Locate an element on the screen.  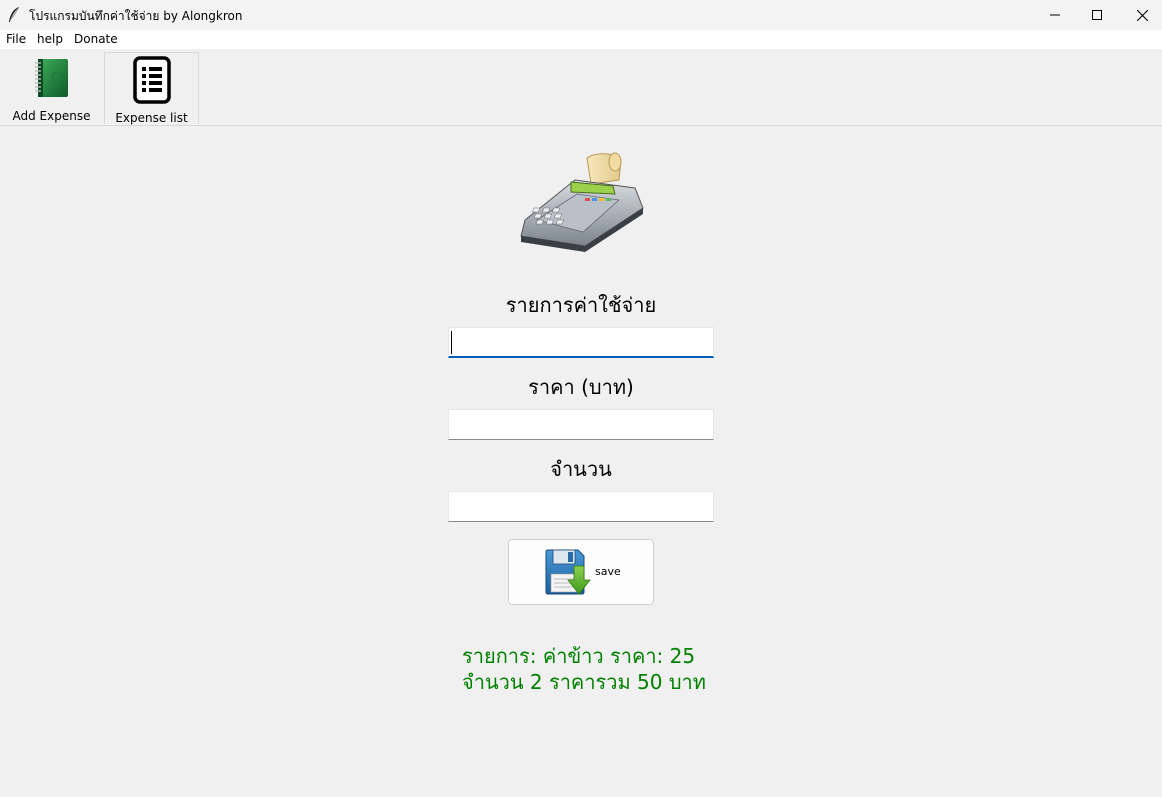
feather-icon is located at coordinates (14, 15).